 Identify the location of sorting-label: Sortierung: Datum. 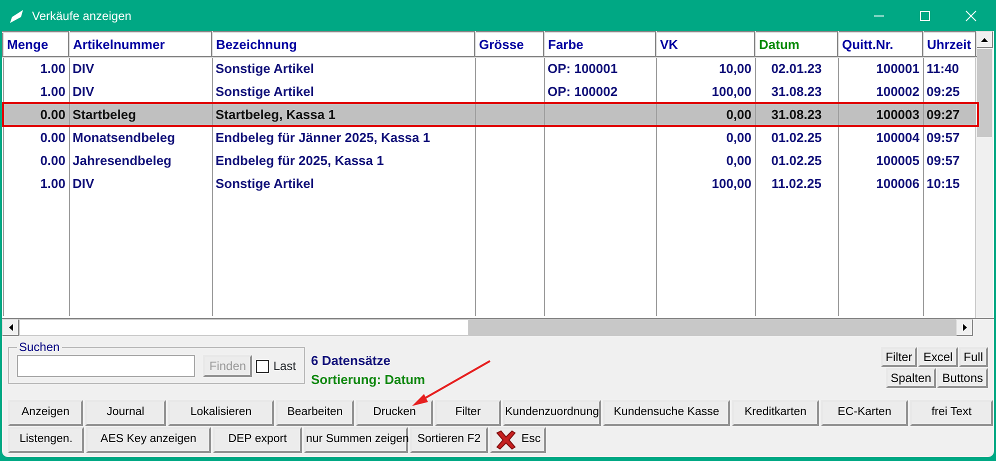
(368, 380).